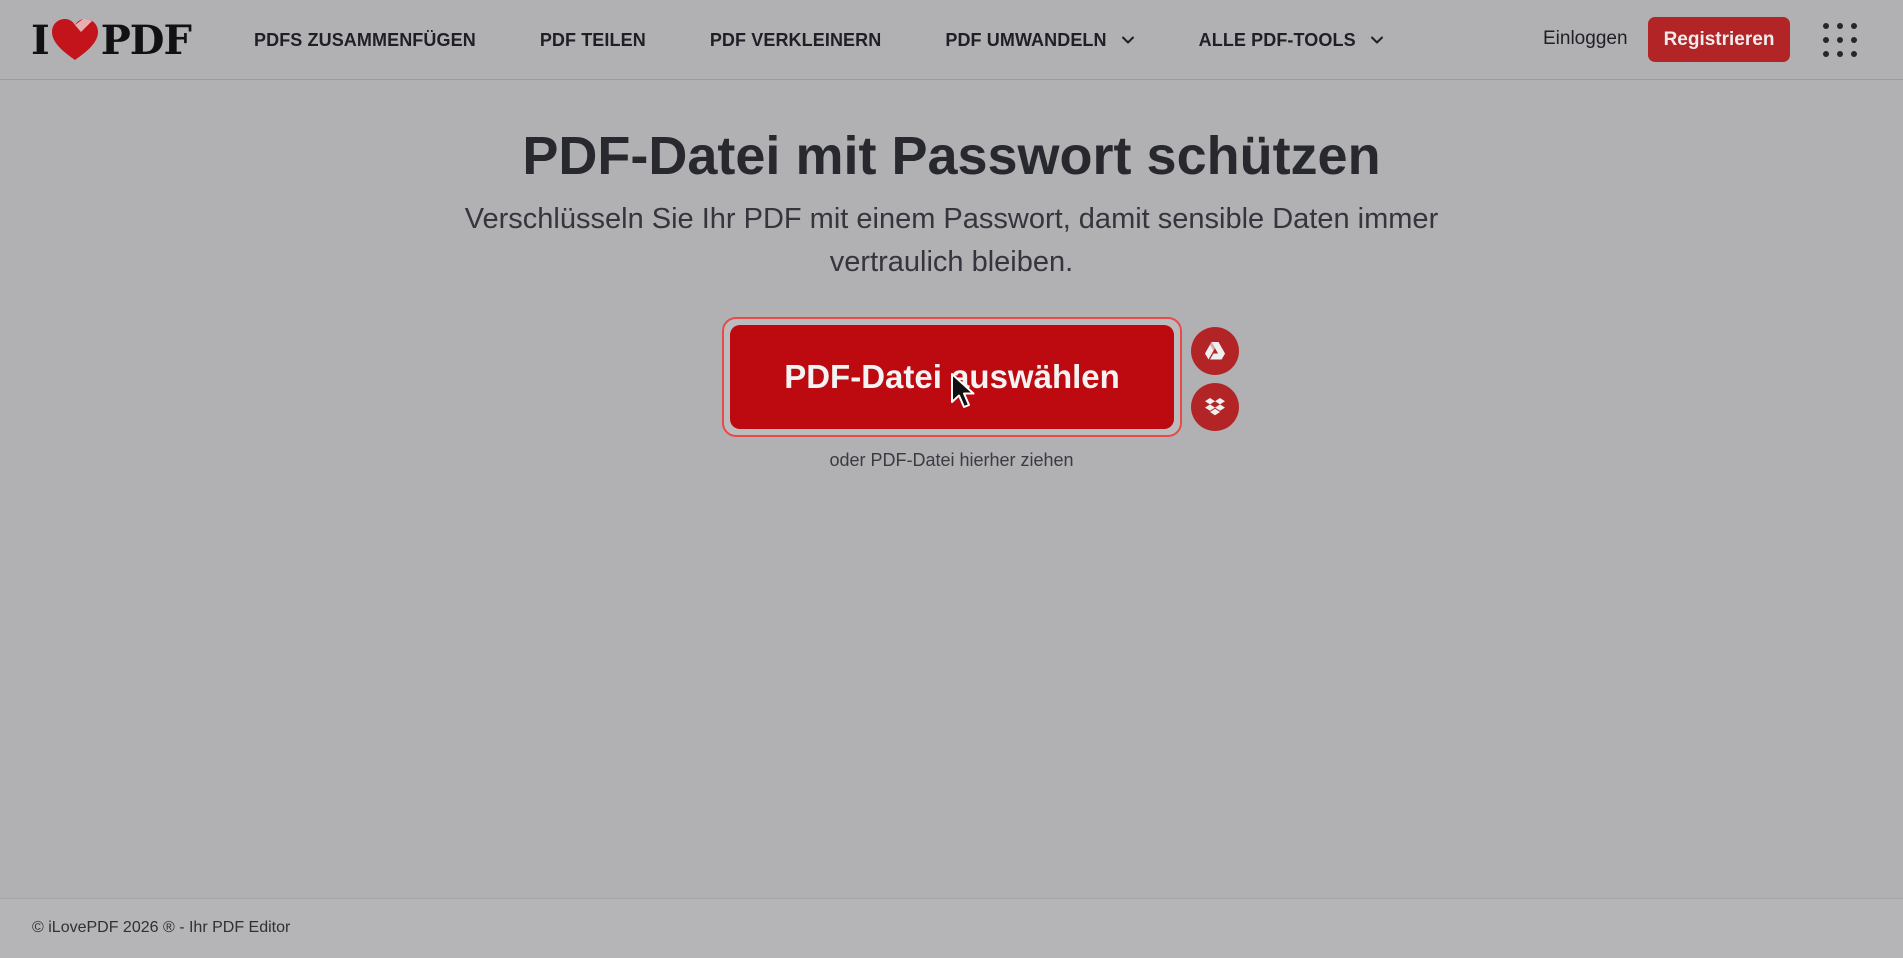 This screenshot has height=958, width=1903. I want to click on google-drive-button, so click(1215, 351).